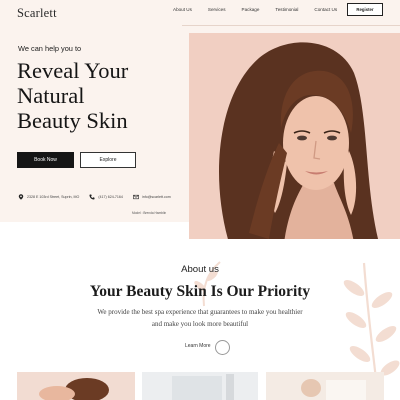 This screenshot has height=400, width=400. I want to click on treatment-photo-illustration, so click(325, 386).